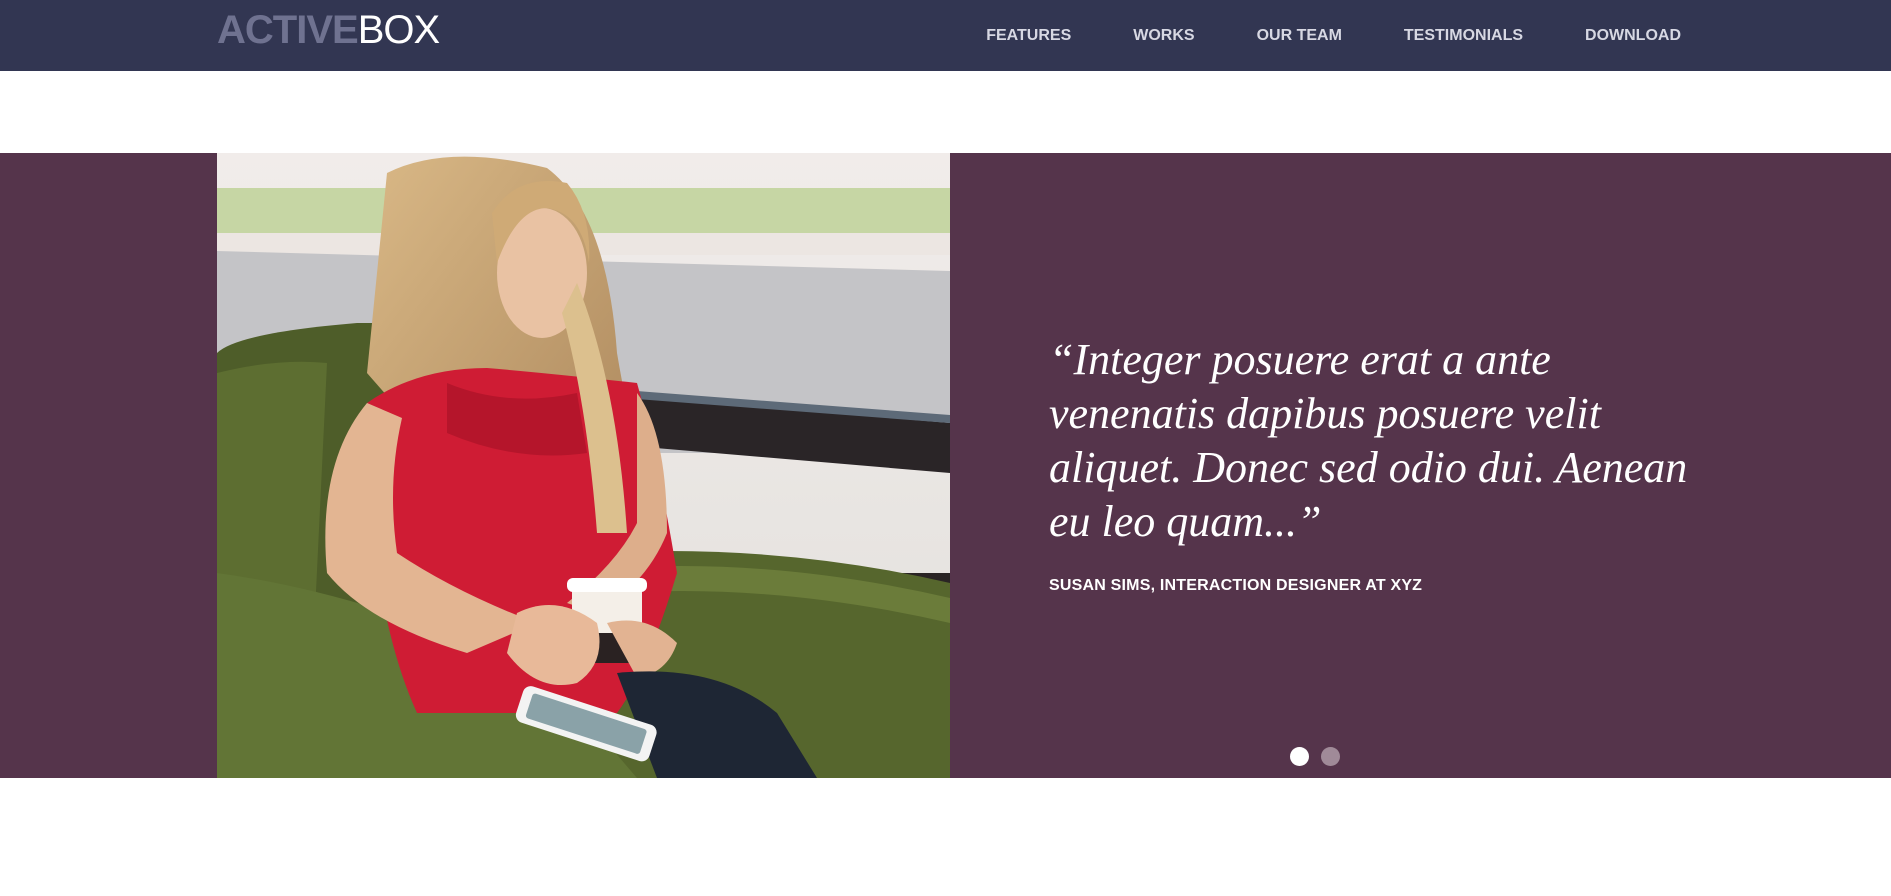  I want to click on nav-link-works: WORKS, so click(1163, 36).